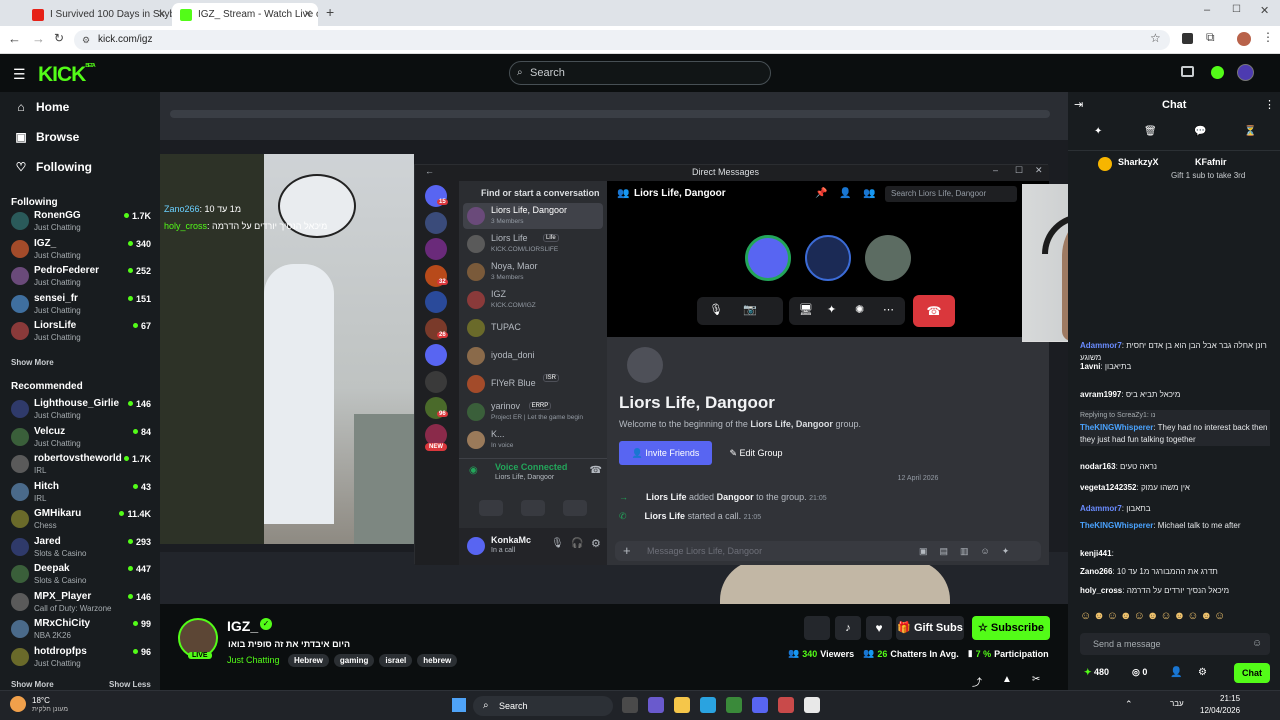  I want to click on channel-item: hotdropfps Just Chatting 96, so click(81, 657).